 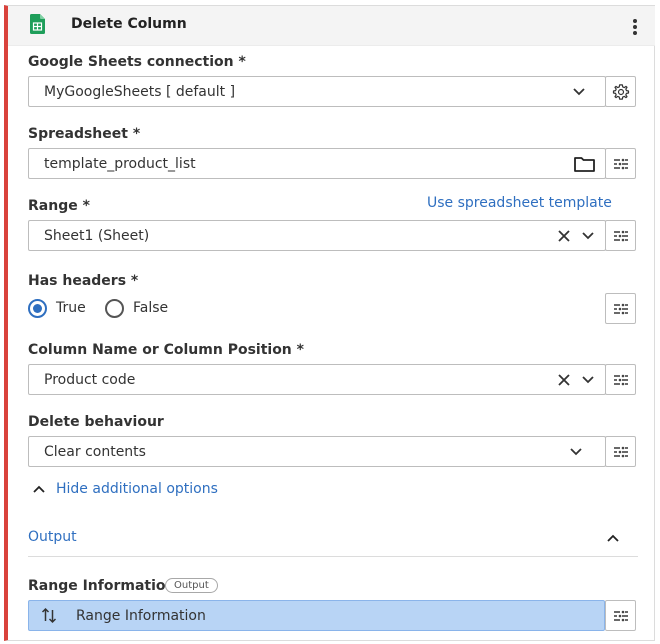 What do you see at coordinates (52, 537) in the screenshot?
I see `output-section-title: Output` at bounding box center [52, 537].